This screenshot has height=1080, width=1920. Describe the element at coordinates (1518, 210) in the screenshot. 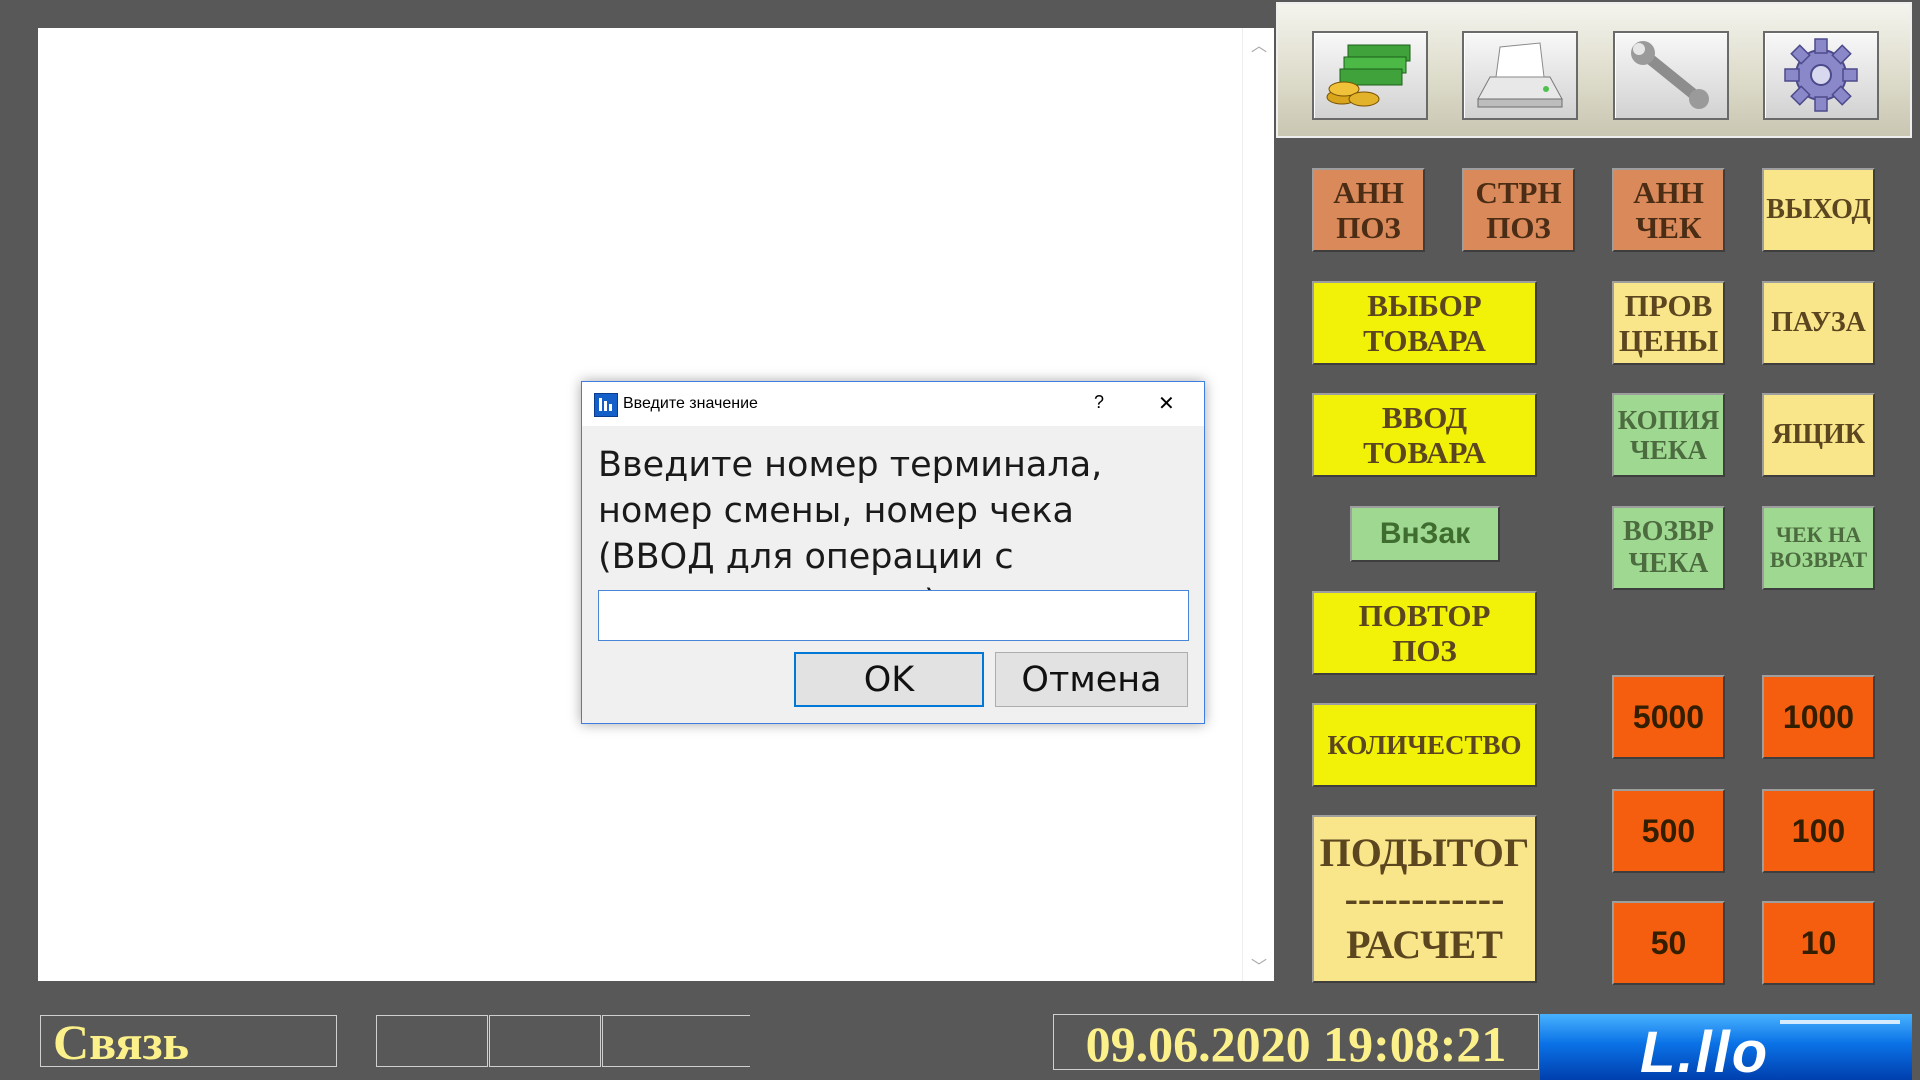

I see `reverse-position-button: СТРН ПОЗ` at that location.